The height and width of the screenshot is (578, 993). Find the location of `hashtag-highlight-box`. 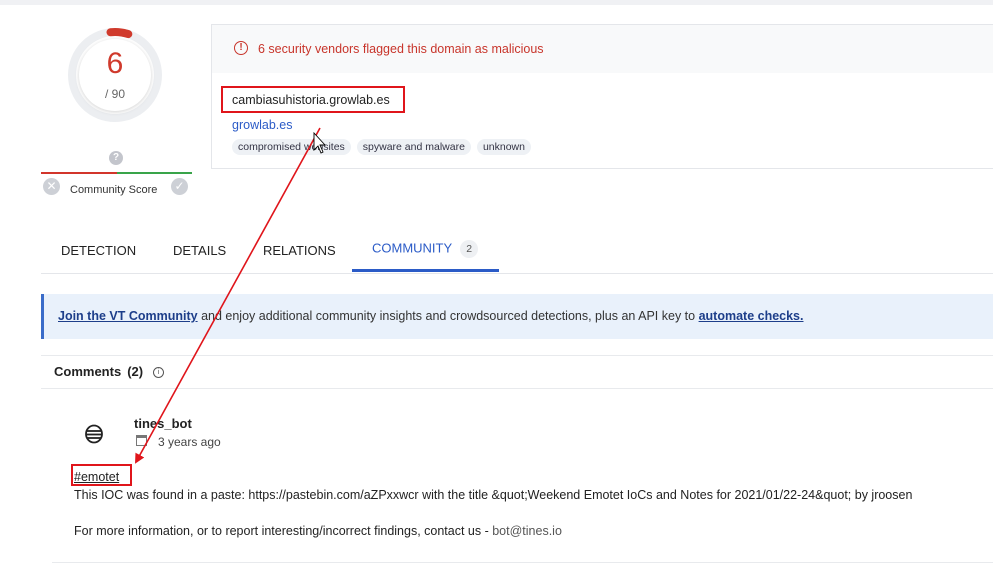

hashtag-highlight-box is located at coordinates (101, 475).